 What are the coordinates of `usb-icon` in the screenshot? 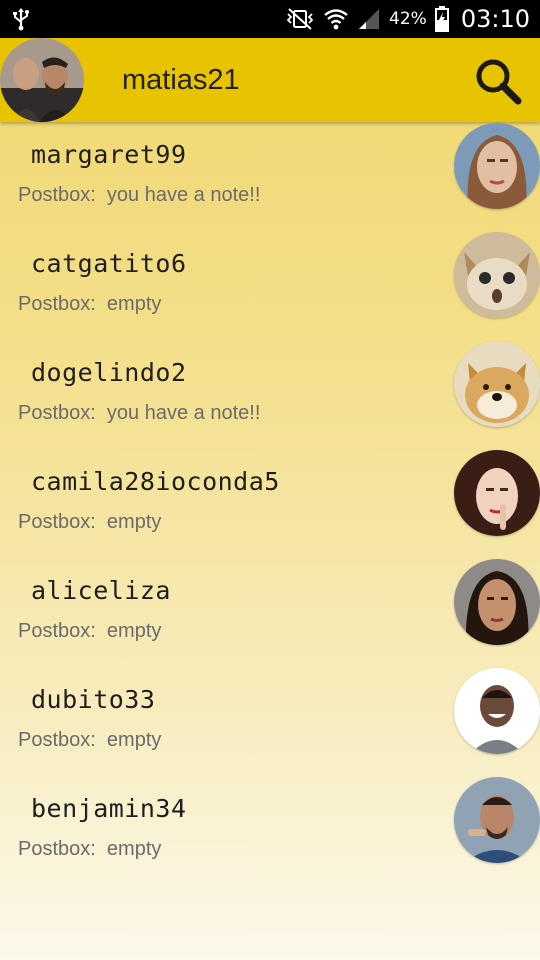 It's located at (21, 19).